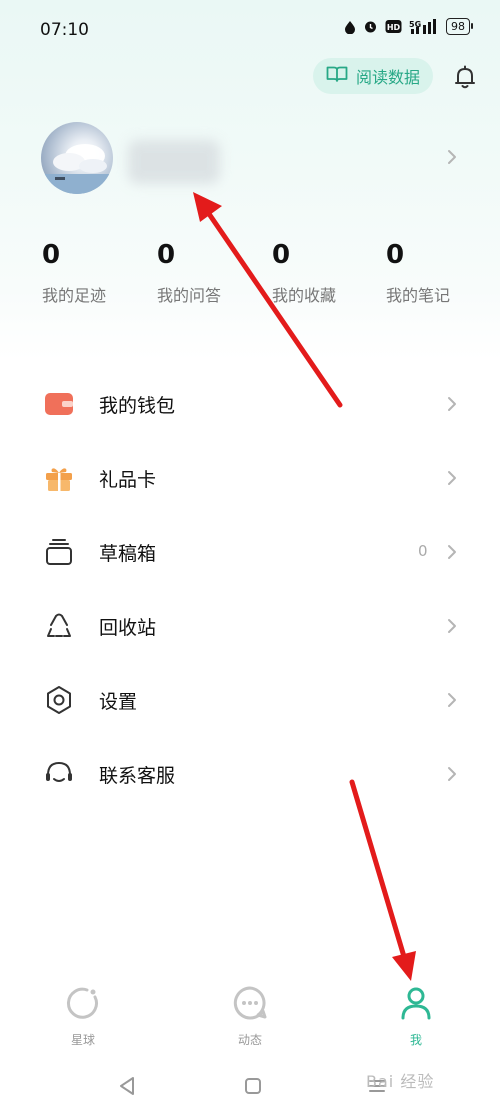  I want to click on svg-text: 5G, so click(415, 24).